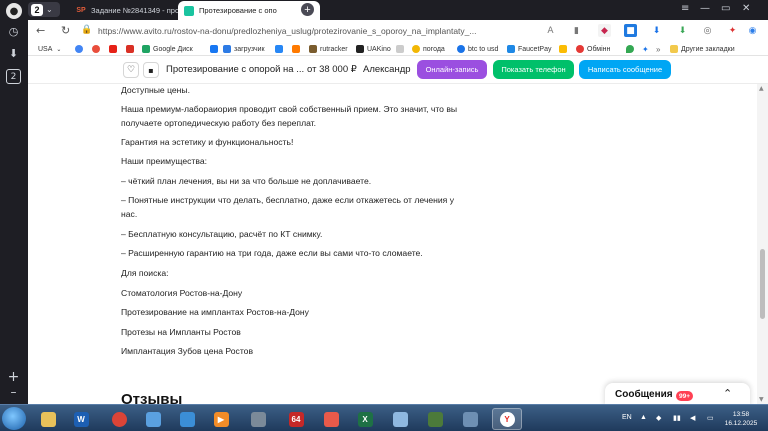 This screenshot has width=768, height=431. I want to click on bookmark-label: Google Диск, so click(173, 49).